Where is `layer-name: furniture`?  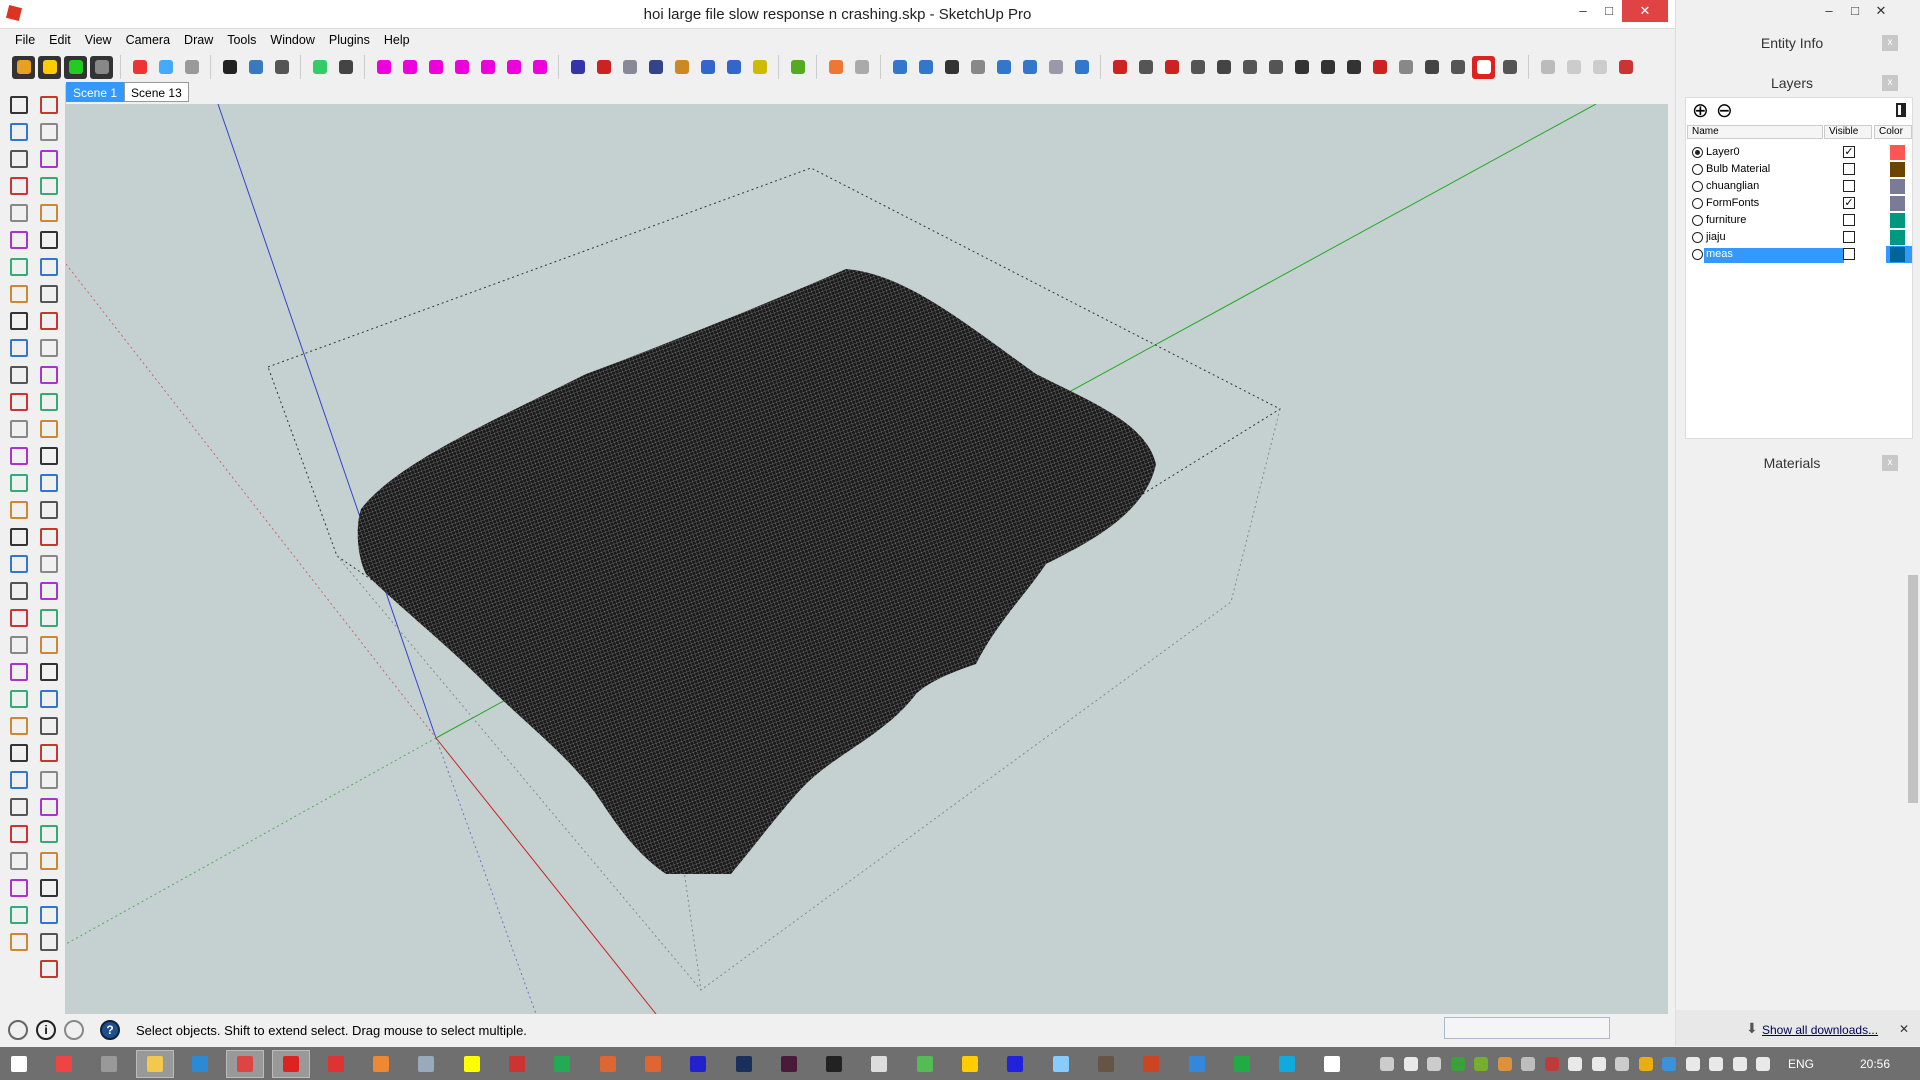 layer-name: furniture is located at coordinates (1726, 221).